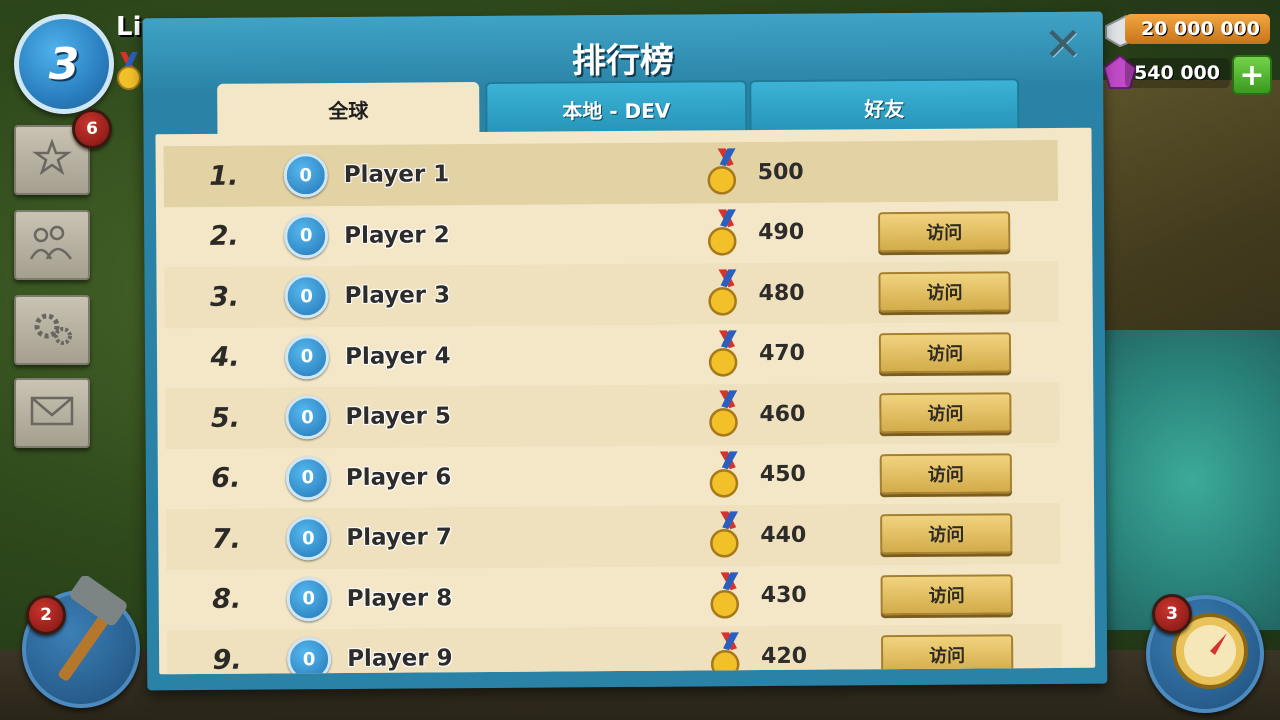 This screenshot has width=1280, height=720. What do you see at coordinates (396, 175) in the screenshot?
I see `player-name: Player 1` at bounding box center [396, 175].